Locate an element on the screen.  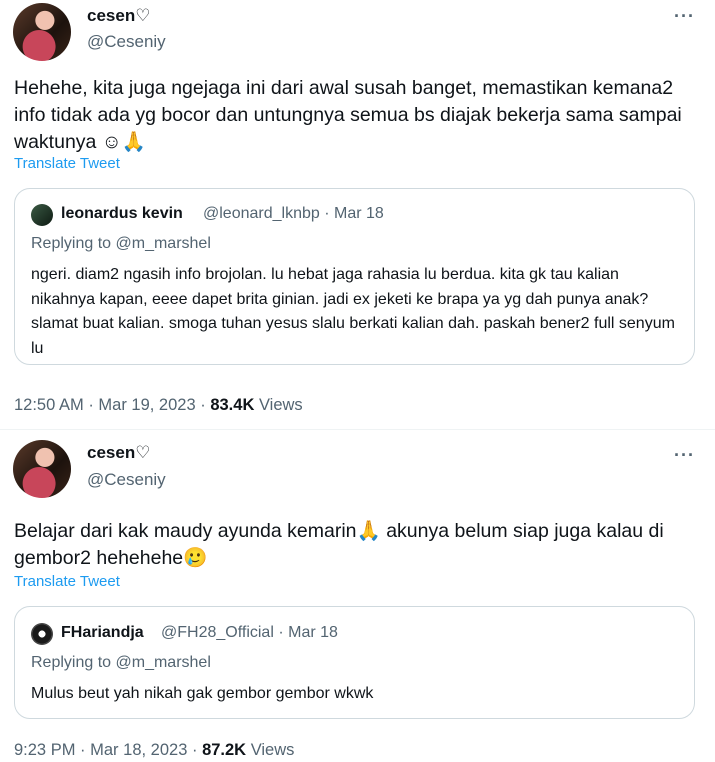
tweet-date: Mar 19, 2023 is located at coordinates (146, 405).